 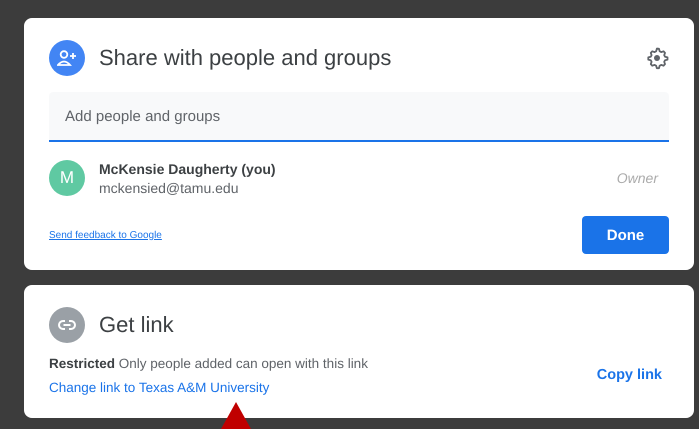 I want to click on avatar: M, so click(x=67, y=178).